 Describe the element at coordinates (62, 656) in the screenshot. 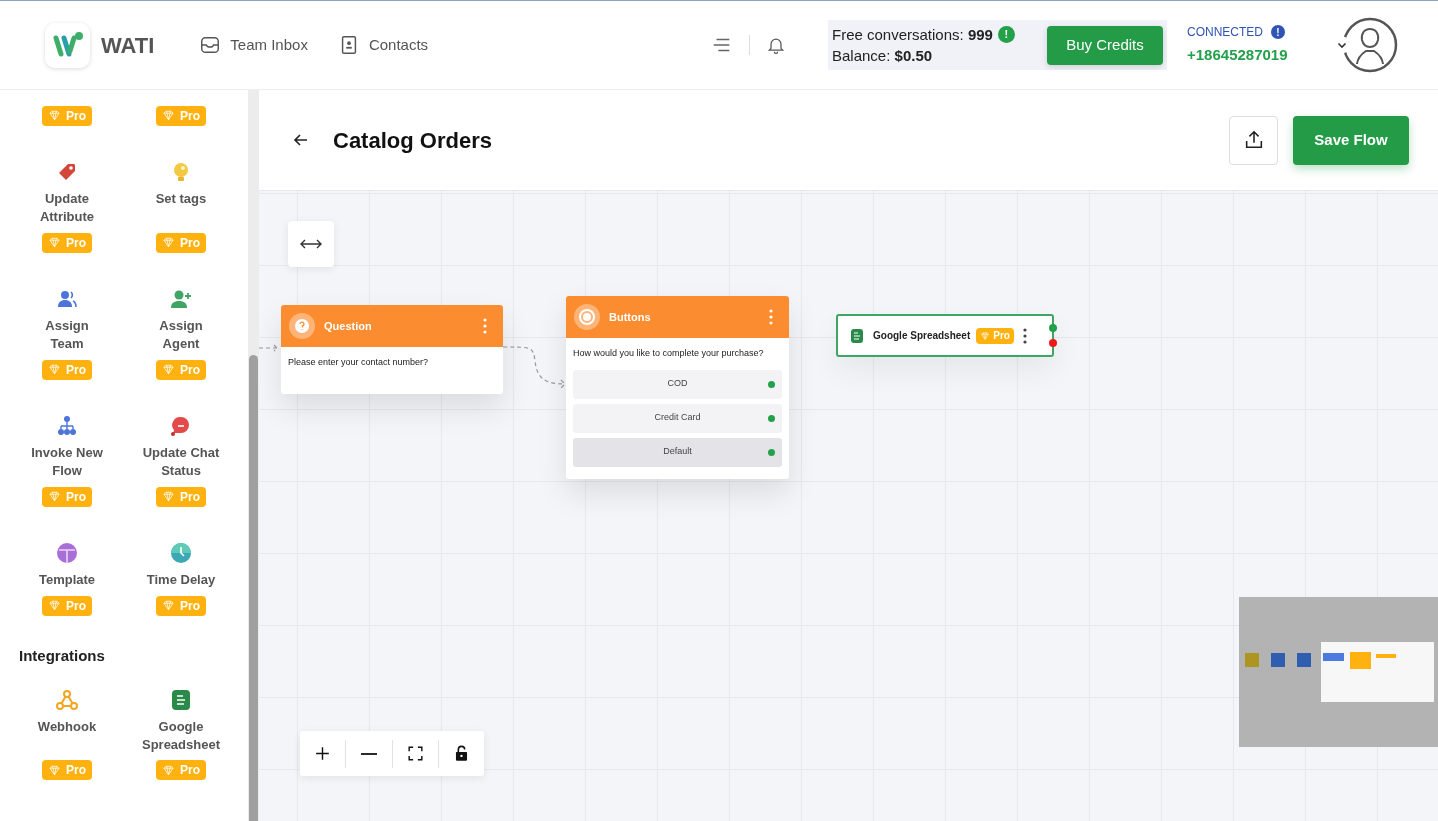

I see `section-heading: Integrations` at that location.